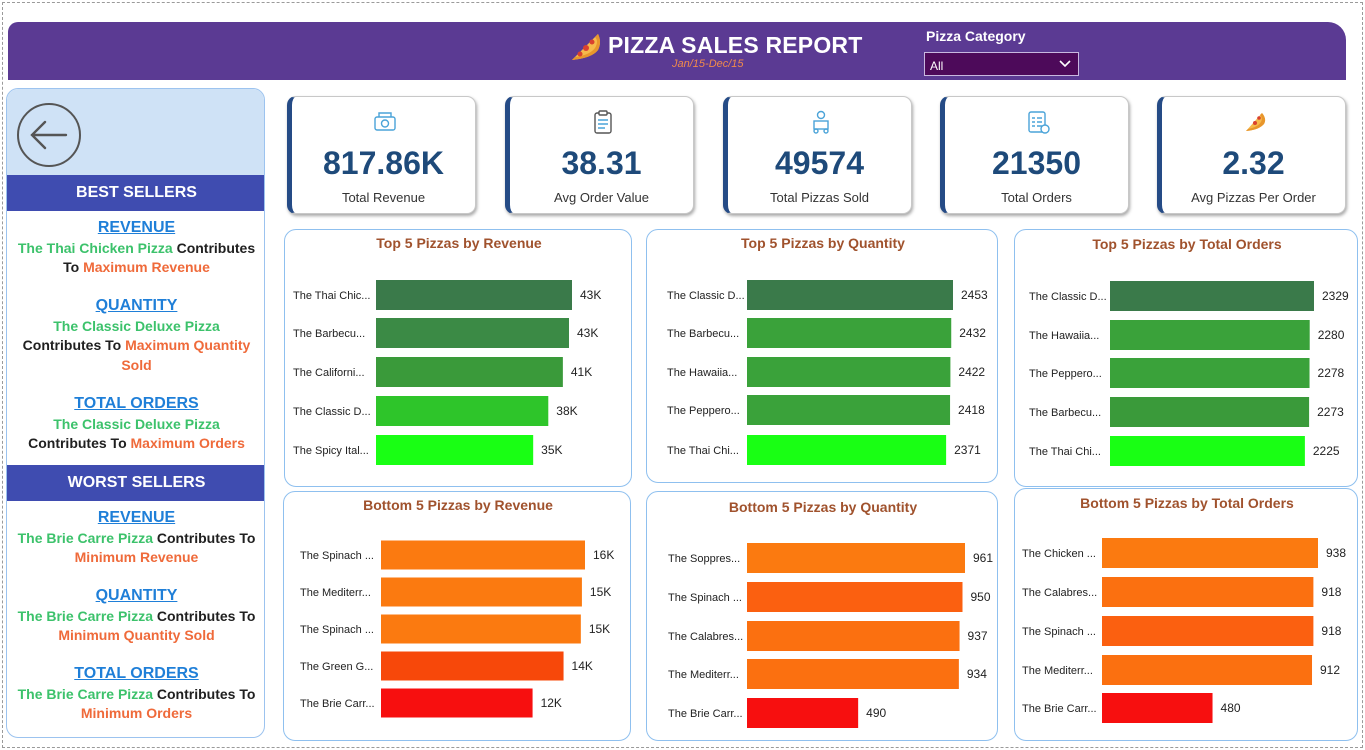 This screenshot has width=1365, height=750. What do you see at coordinates (136, 673) in the screenshot?
I see `worst-orders-heading: TOTAL ORDERS` at bounding box center [136, 673].